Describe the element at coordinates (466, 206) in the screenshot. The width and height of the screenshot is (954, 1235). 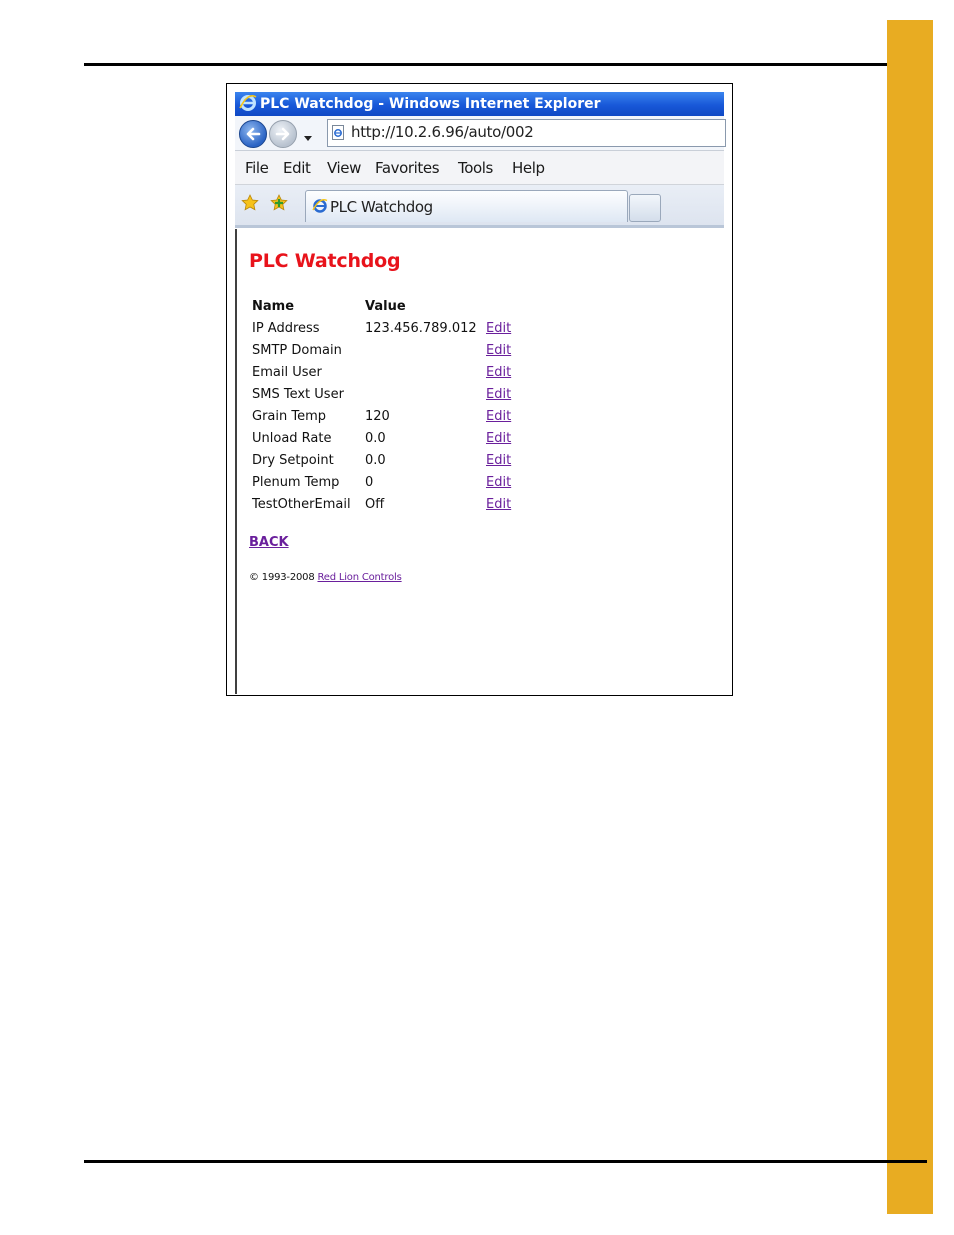
I see `tab-plc-watchdog: PLC Watchdog` at that location.